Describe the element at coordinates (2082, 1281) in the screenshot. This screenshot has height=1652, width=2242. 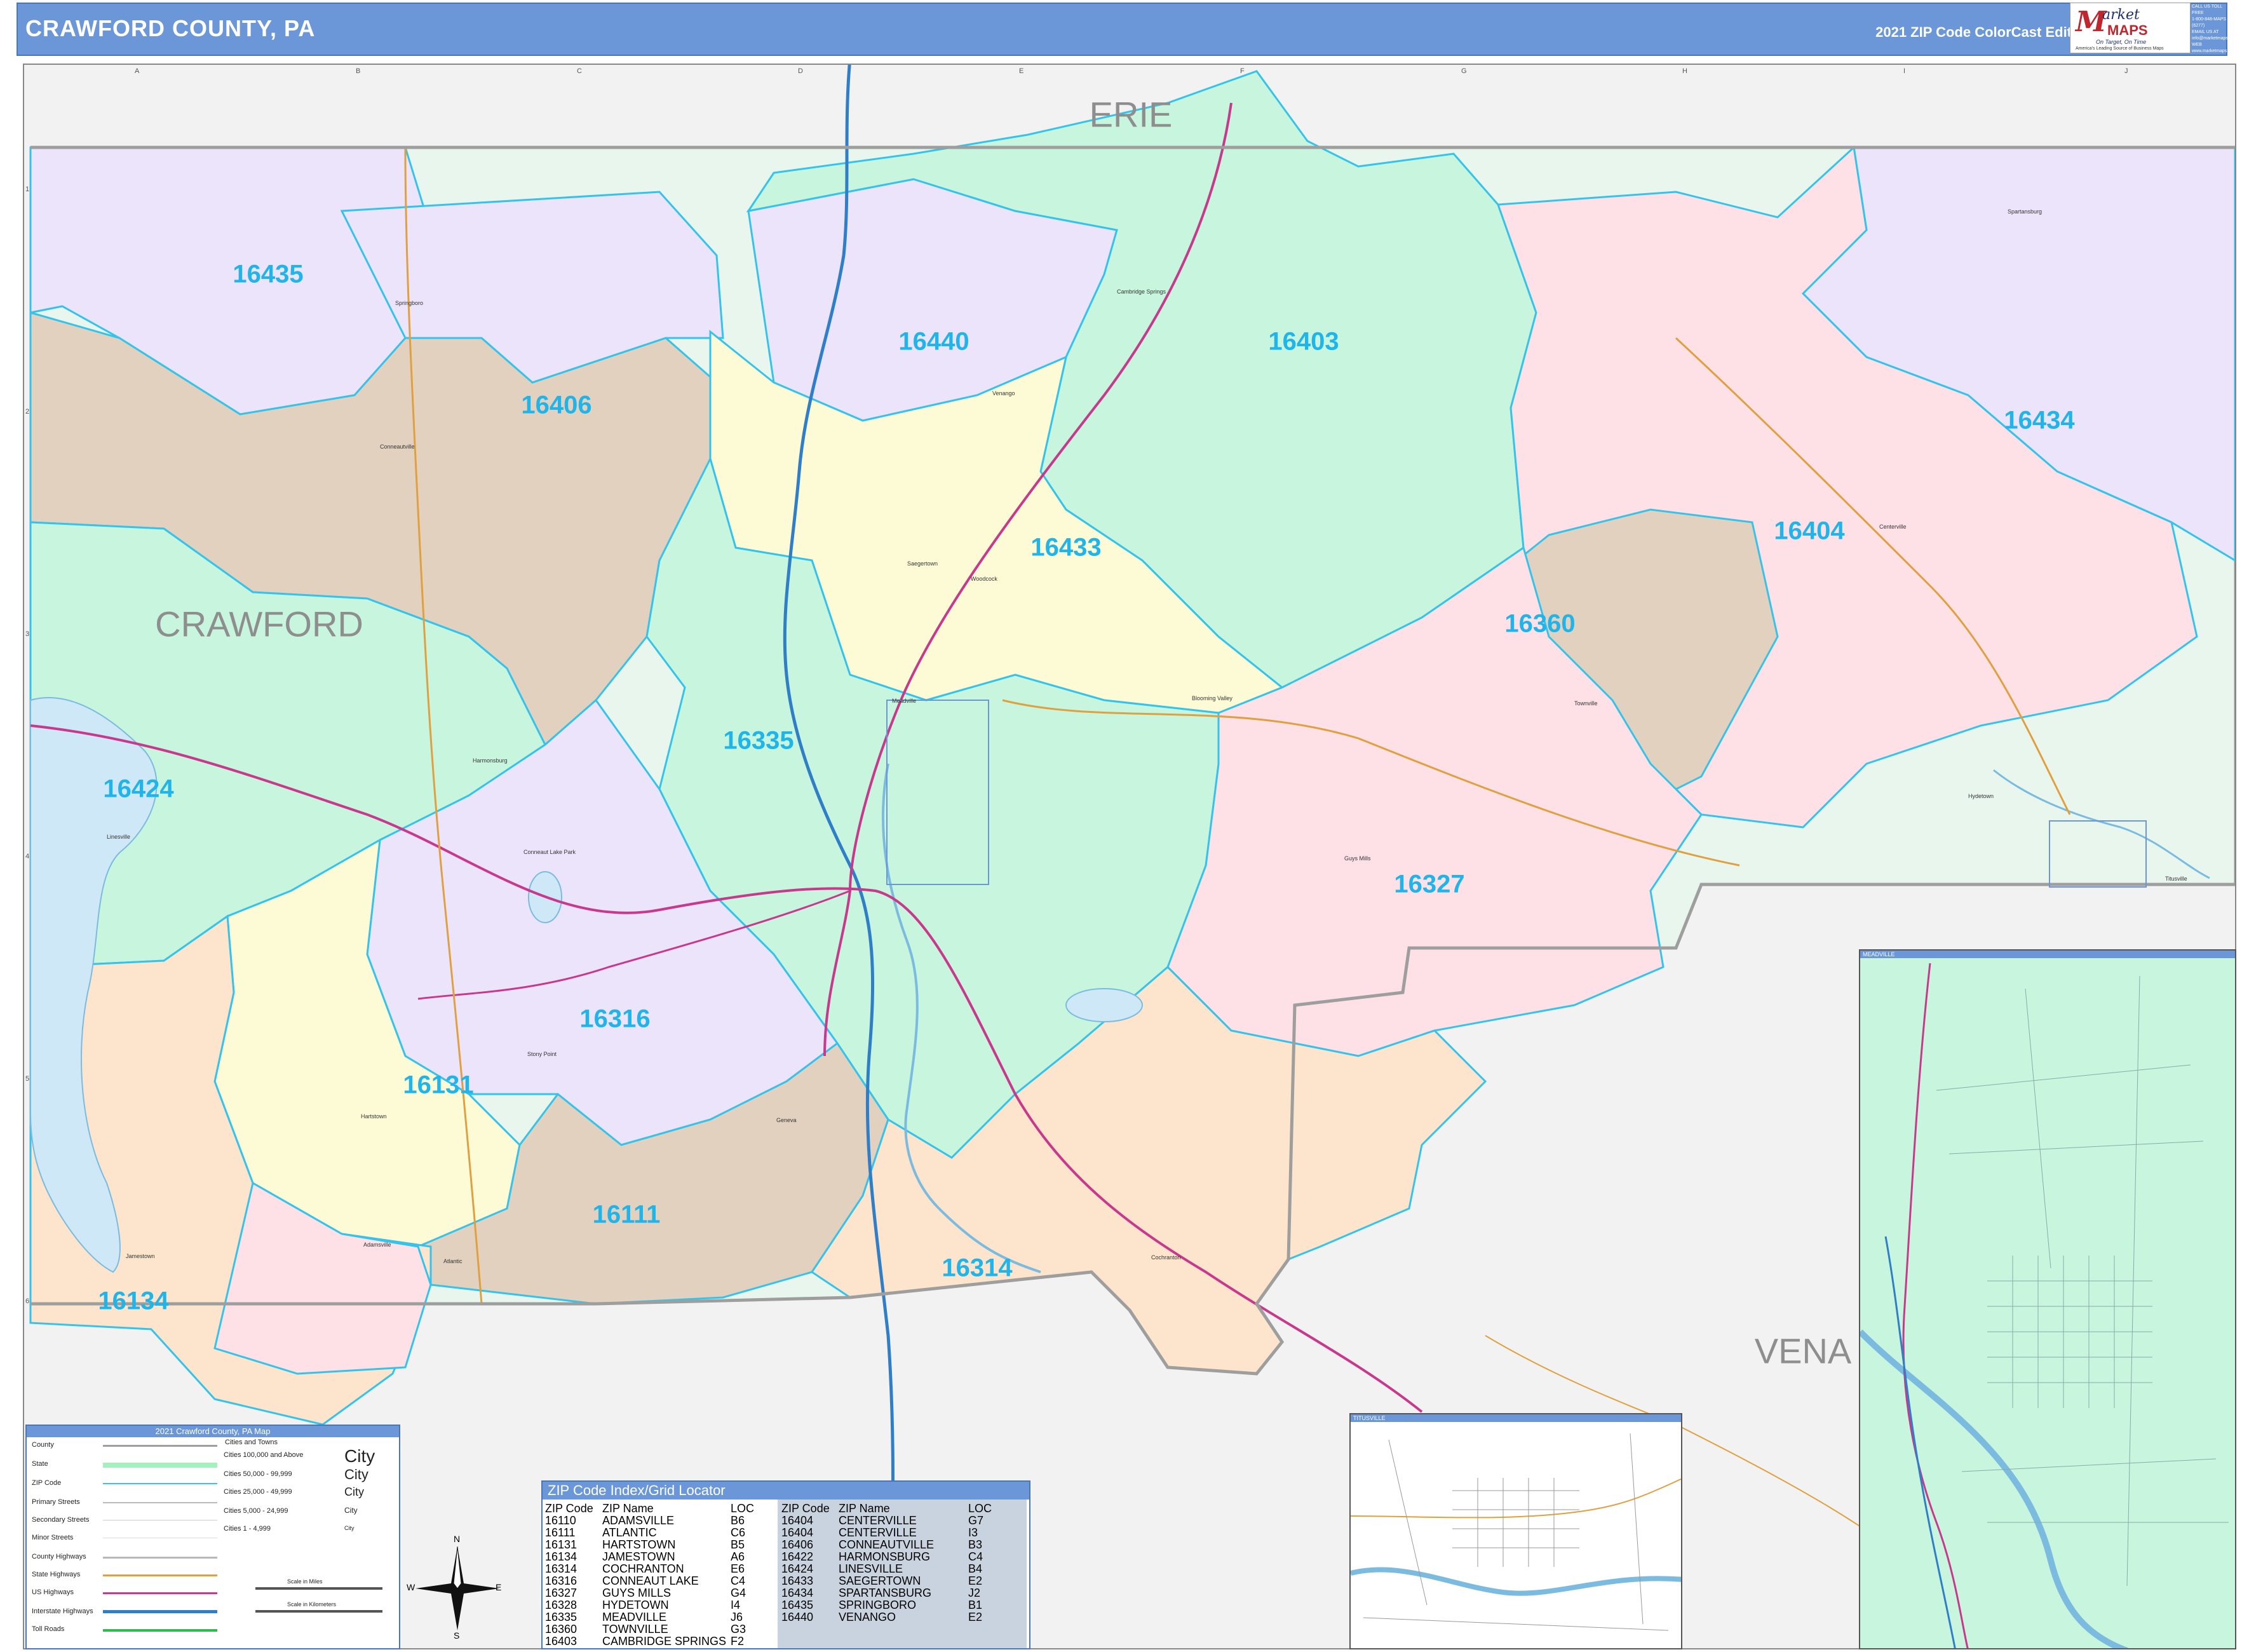
I see `meadville-street-grid` at that location.